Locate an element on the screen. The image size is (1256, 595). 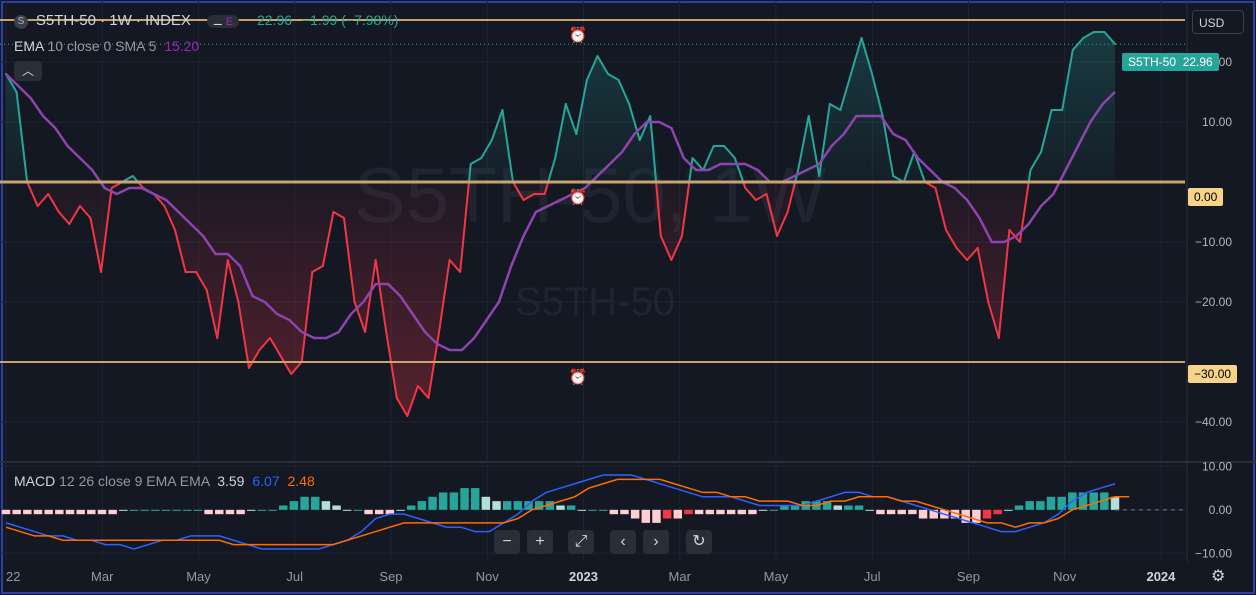
time-axis-label: 2023 is located at coordinates (583, 576).